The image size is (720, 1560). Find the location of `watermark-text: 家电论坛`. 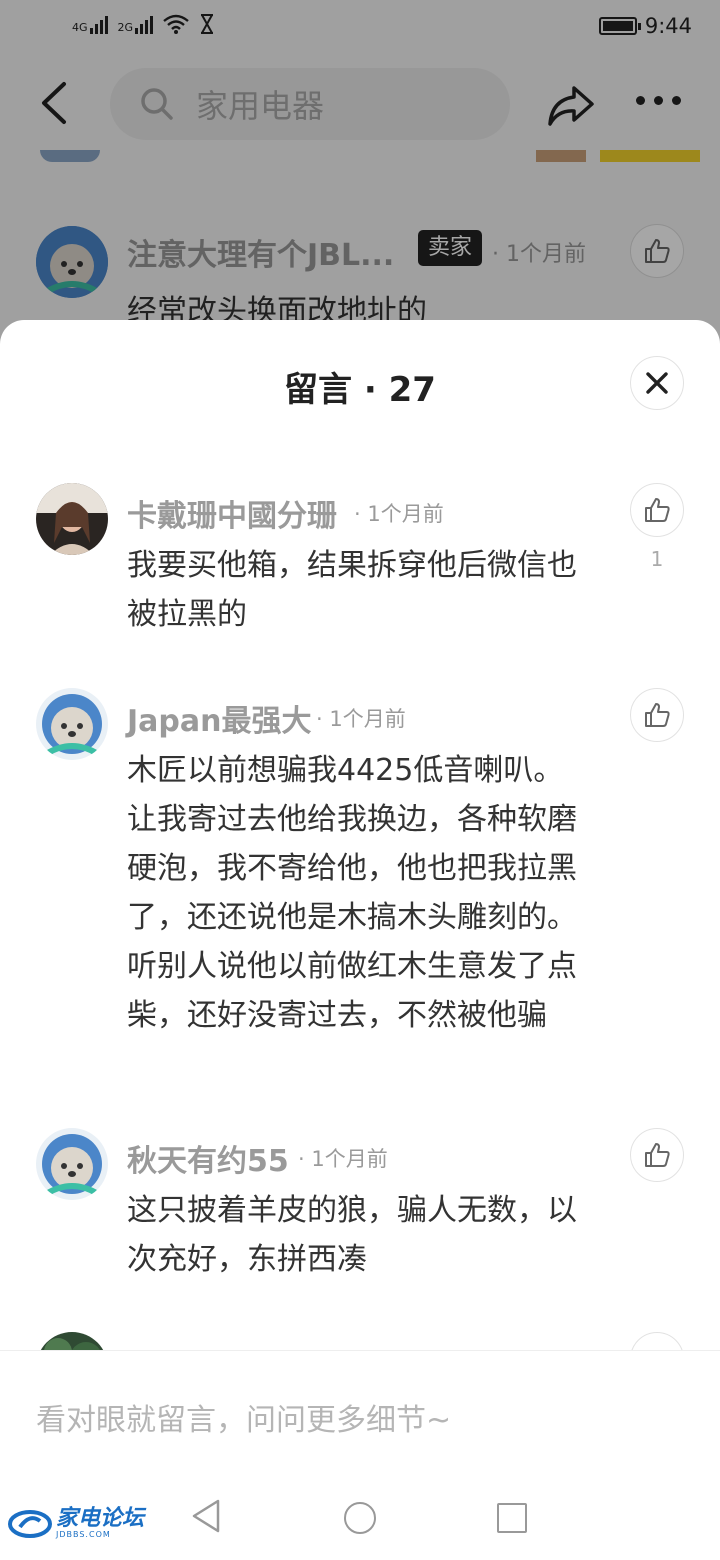

watermark-text: 家电论坛 is located at coordinates (100, 1518).